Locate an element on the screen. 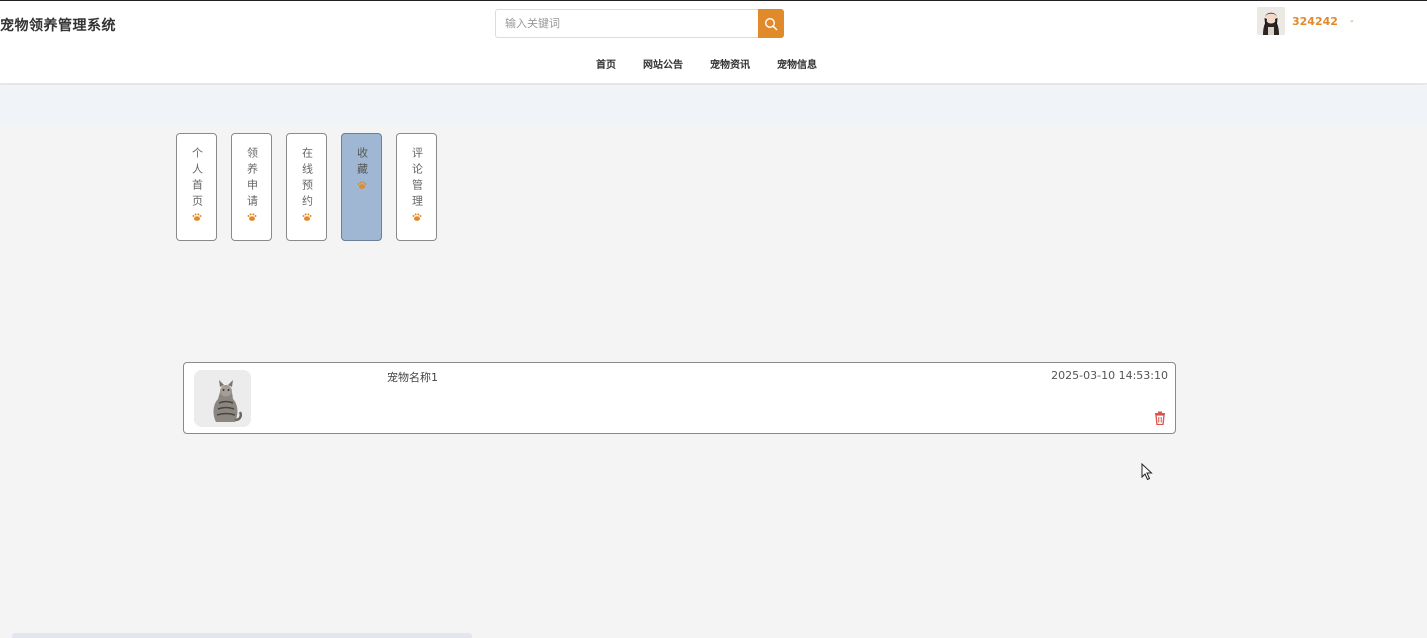 Image resolution: width=1427 pixels, height=638 pixels. tab-adoption-applications: 领养申请 is located at coordinates (251, 187).